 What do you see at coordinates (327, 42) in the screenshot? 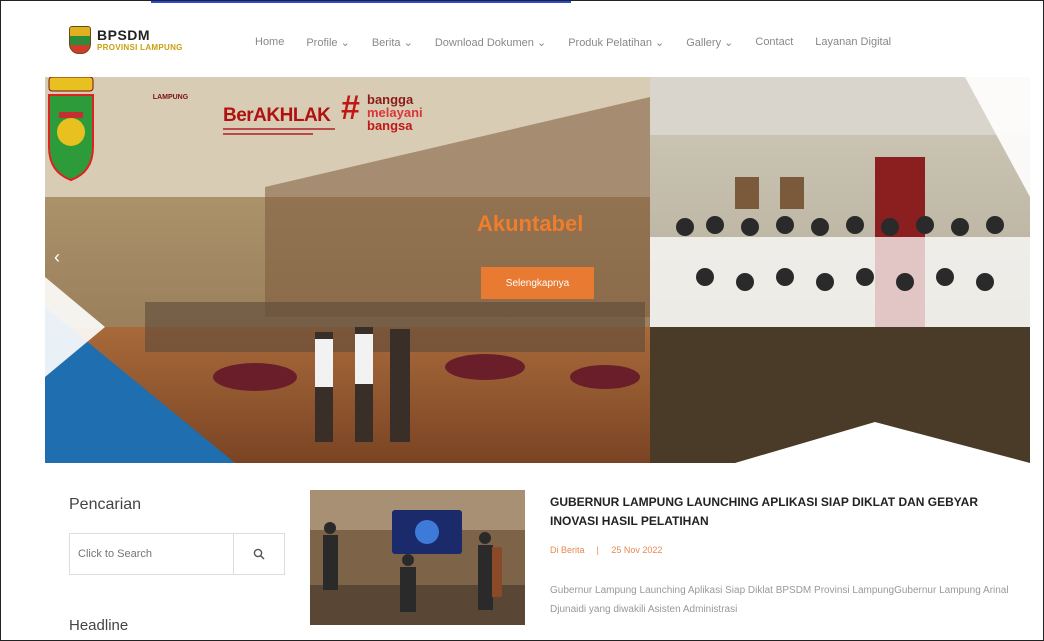
I see `nav-item-profile: Profile ⌄` at bounding box center [327, 42].